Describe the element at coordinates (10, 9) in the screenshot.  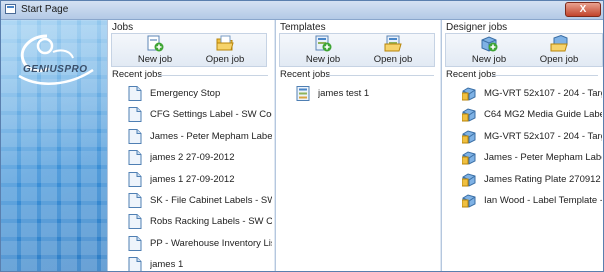
I see `app-window-icon` at that location.